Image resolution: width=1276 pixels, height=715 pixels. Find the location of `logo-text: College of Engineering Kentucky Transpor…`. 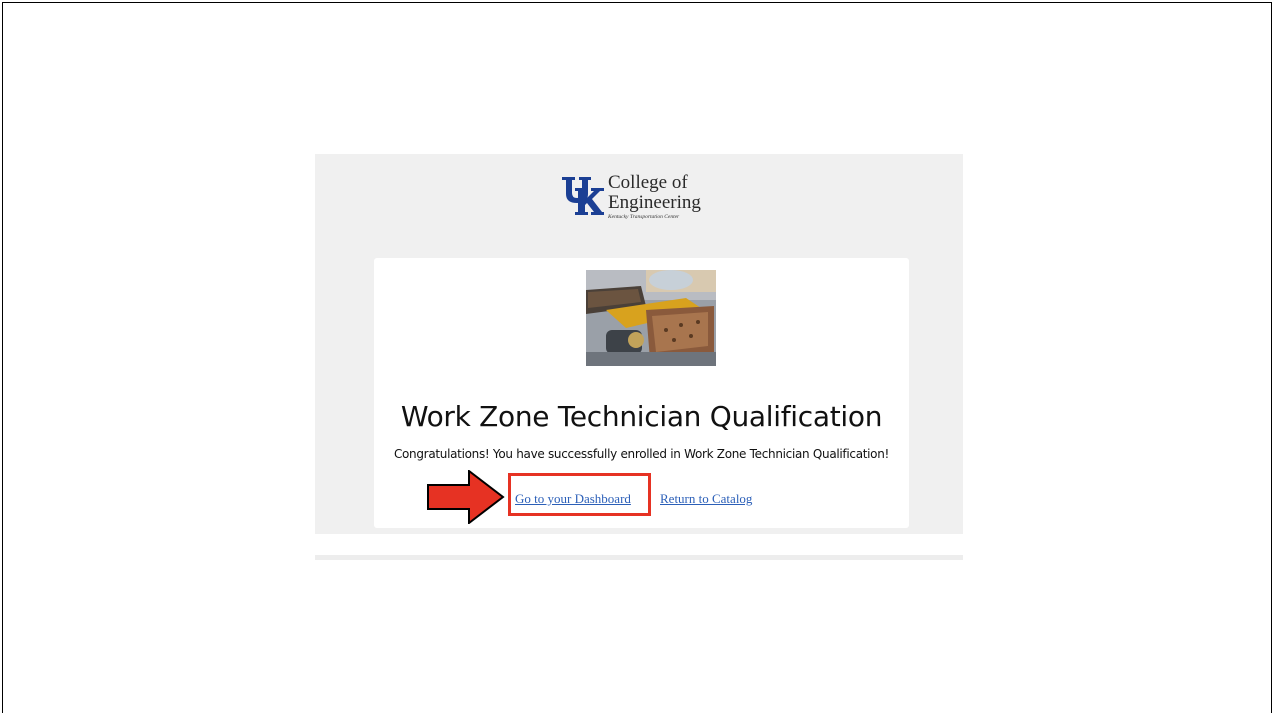

logo-text: College of Engineering Kentucky Transpor… is located at coordinates (654, 196).